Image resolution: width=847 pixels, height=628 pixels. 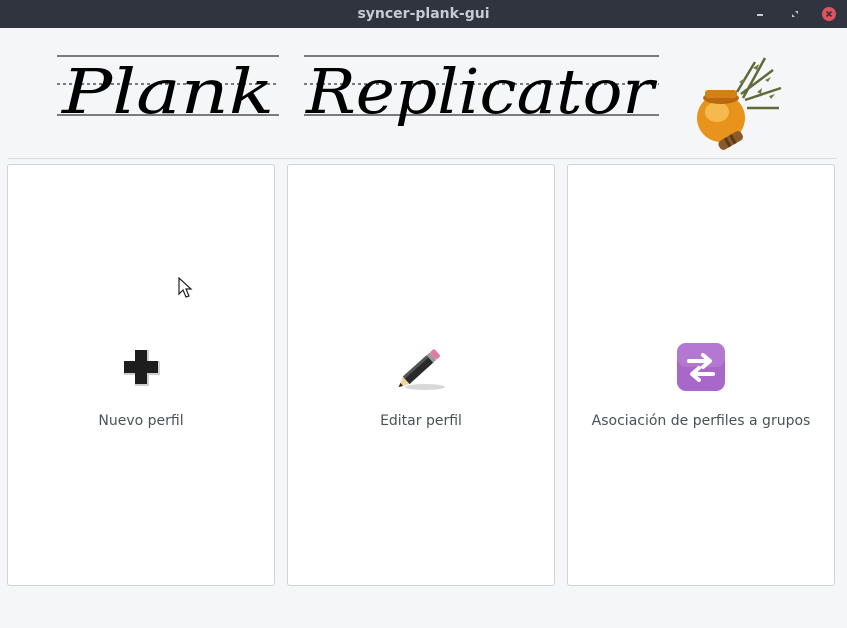 What do you see at coordinates (141, 421) in the screenshot?
I see `new-profile-label: Nuevo perfil` at bounding box center [141, 421].